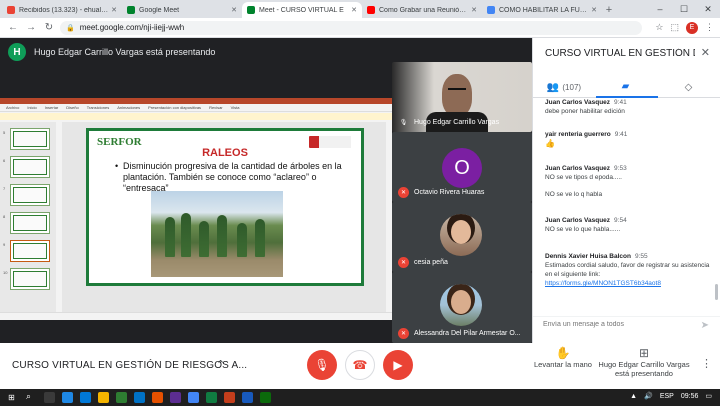 This screenshot has height=406, width=720. I want to click on new-tab-button: +, so click(609, 10).